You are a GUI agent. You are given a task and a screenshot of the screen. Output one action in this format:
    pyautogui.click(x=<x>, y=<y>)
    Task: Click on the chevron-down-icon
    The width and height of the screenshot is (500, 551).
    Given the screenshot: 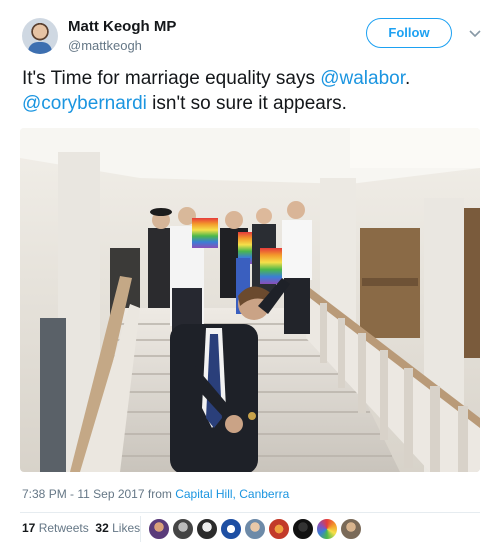 What is the action you would take?
    pyautogui.click(x=475, y=33)
    